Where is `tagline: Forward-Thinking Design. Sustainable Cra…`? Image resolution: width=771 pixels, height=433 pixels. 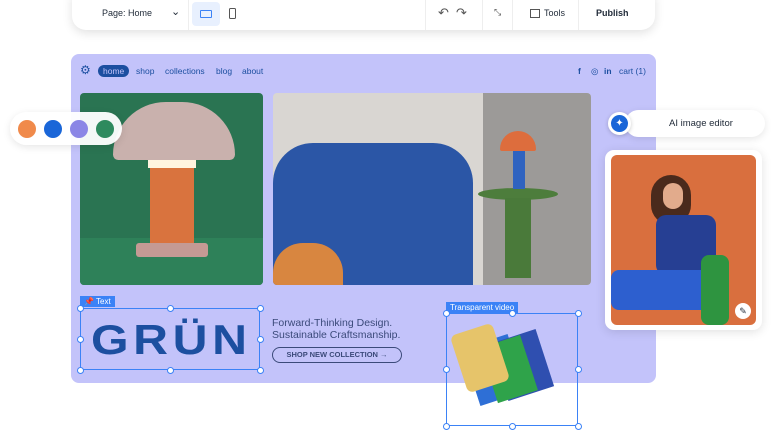
tagline: Forward-Thinking Design. Sustainable Cra… is located at coordinates (336, 329).